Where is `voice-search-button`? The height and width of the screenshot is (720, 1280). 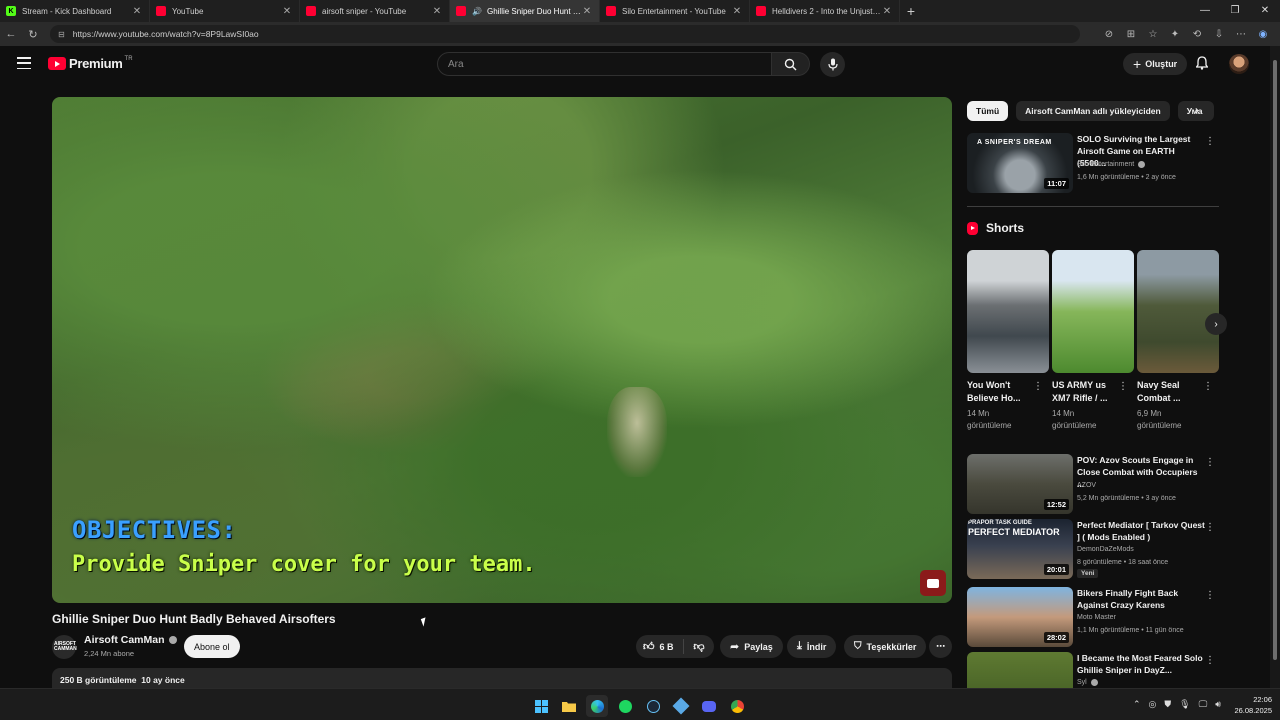
voice-search-button is located at coordinates (832, 64).